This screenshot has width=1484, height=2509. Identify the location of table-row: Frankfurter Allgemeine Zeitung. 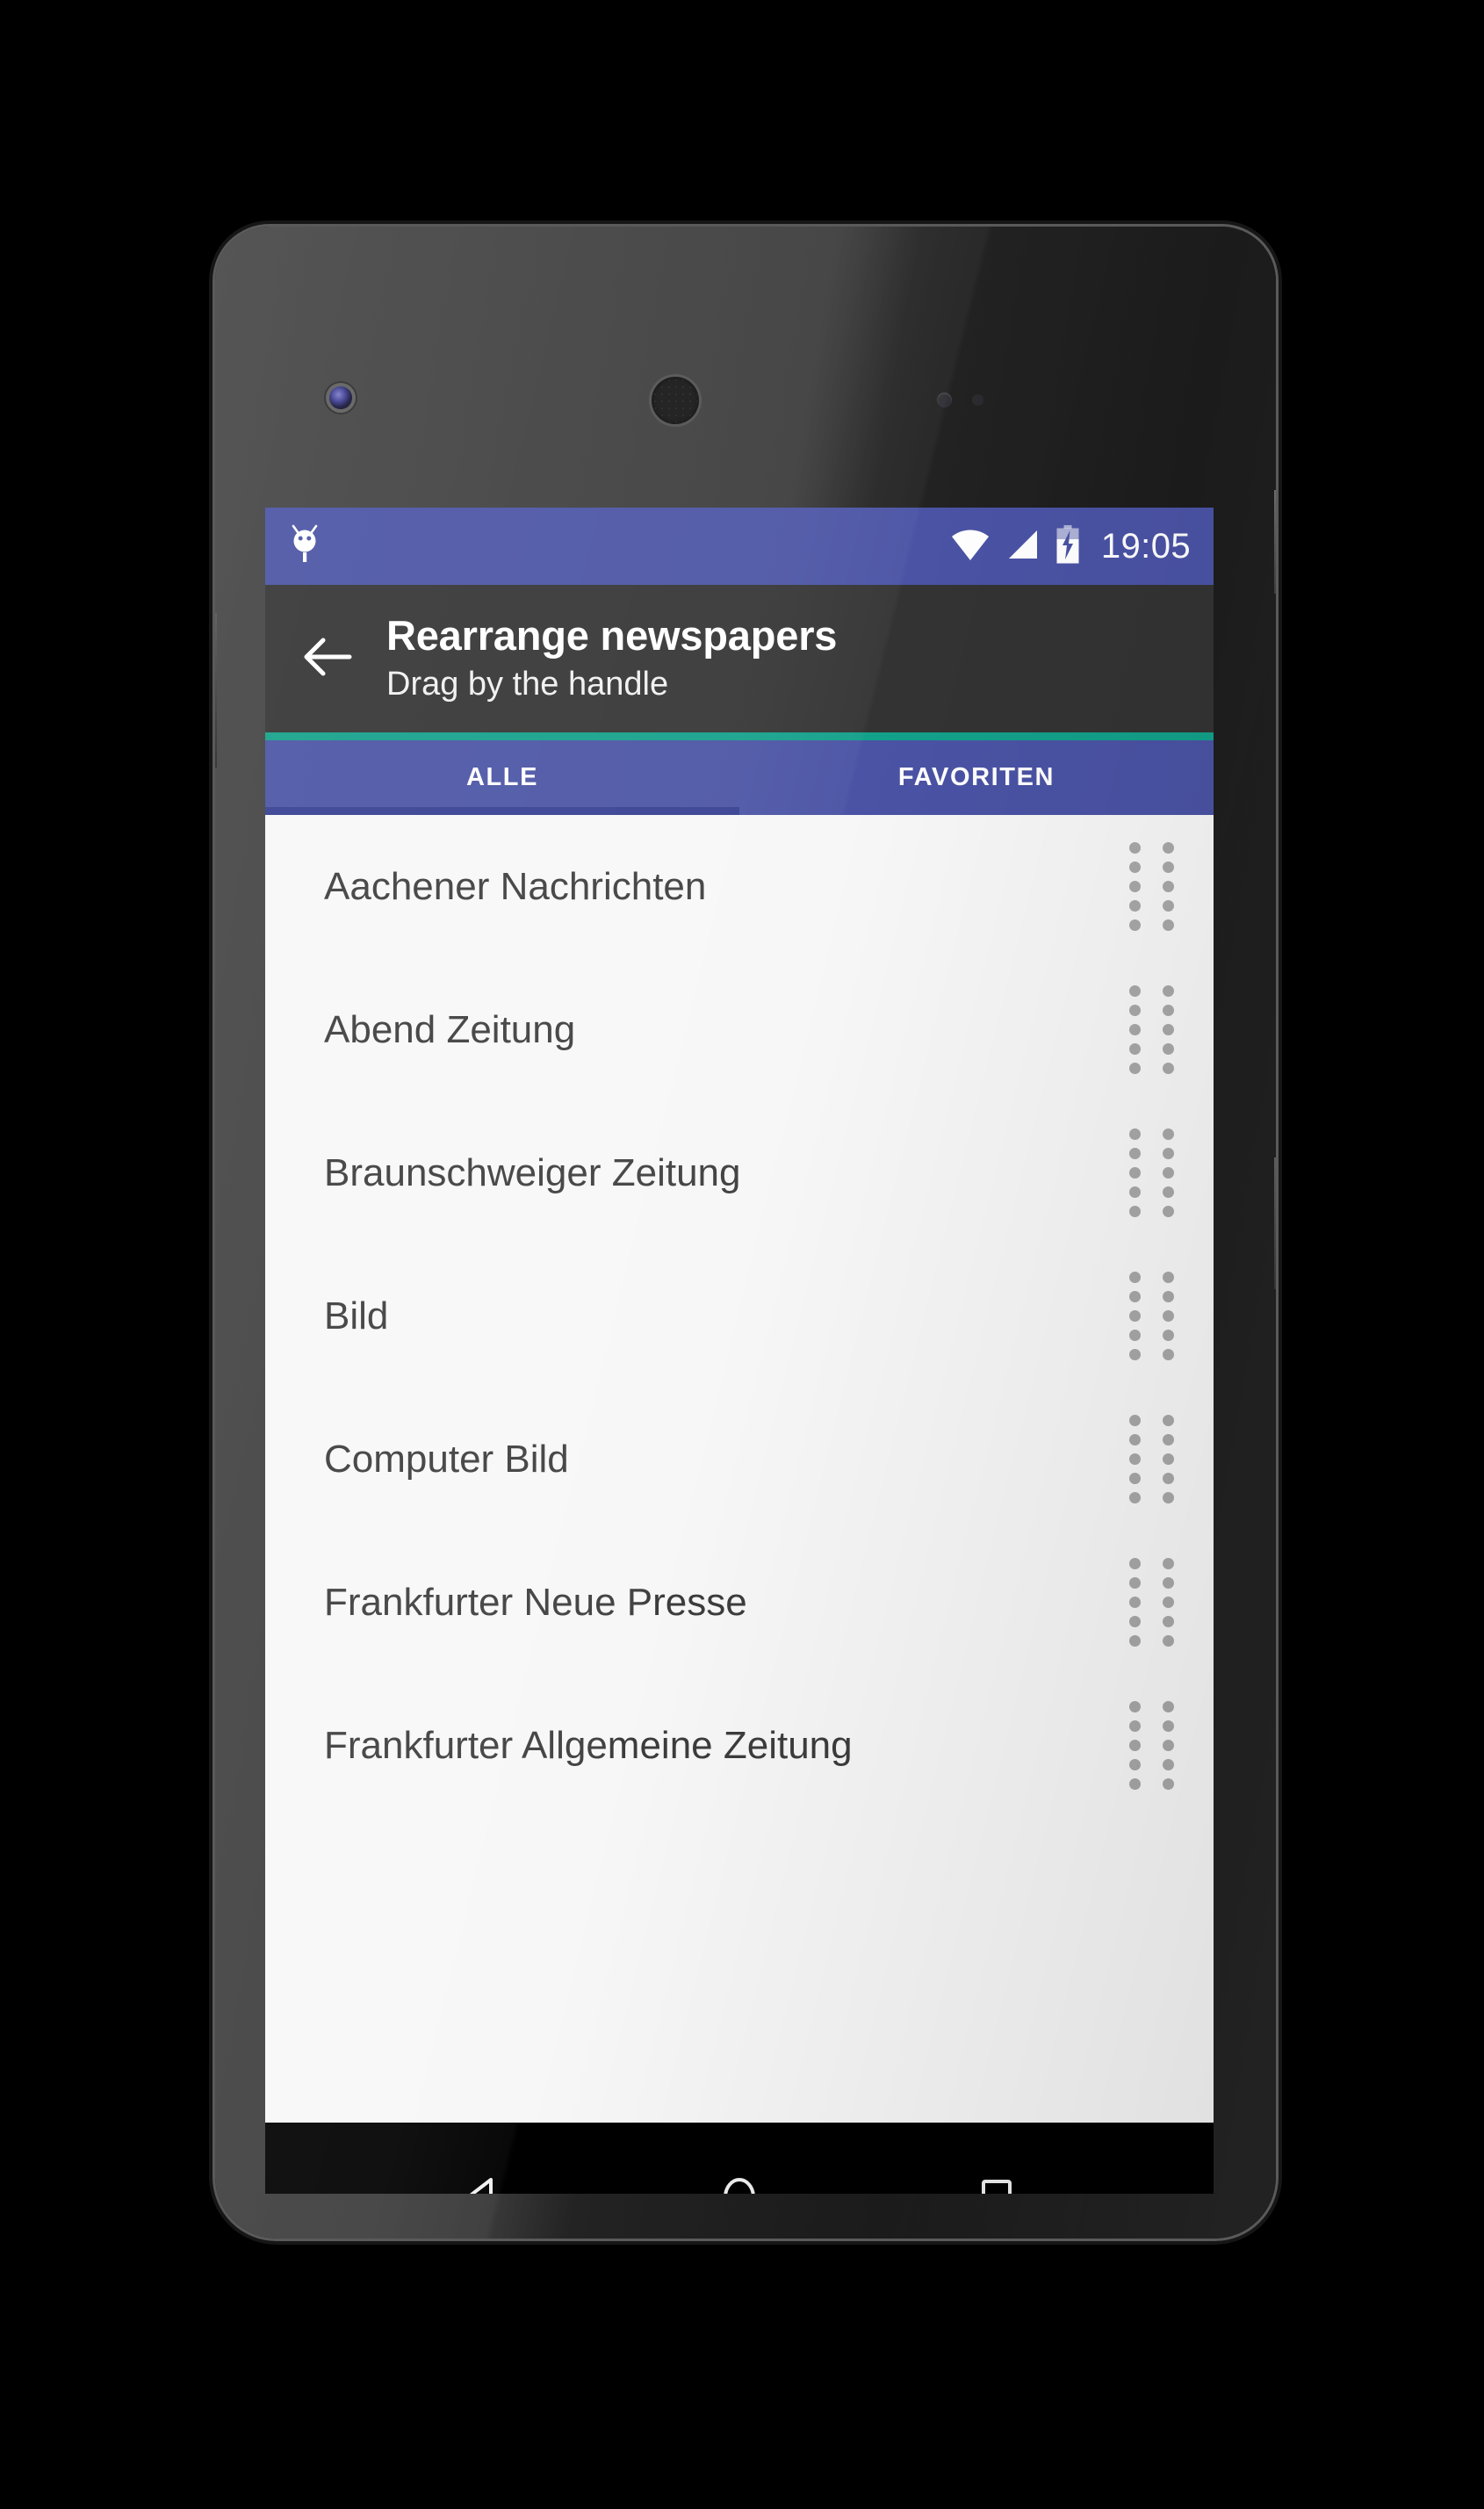
(739, 1745).